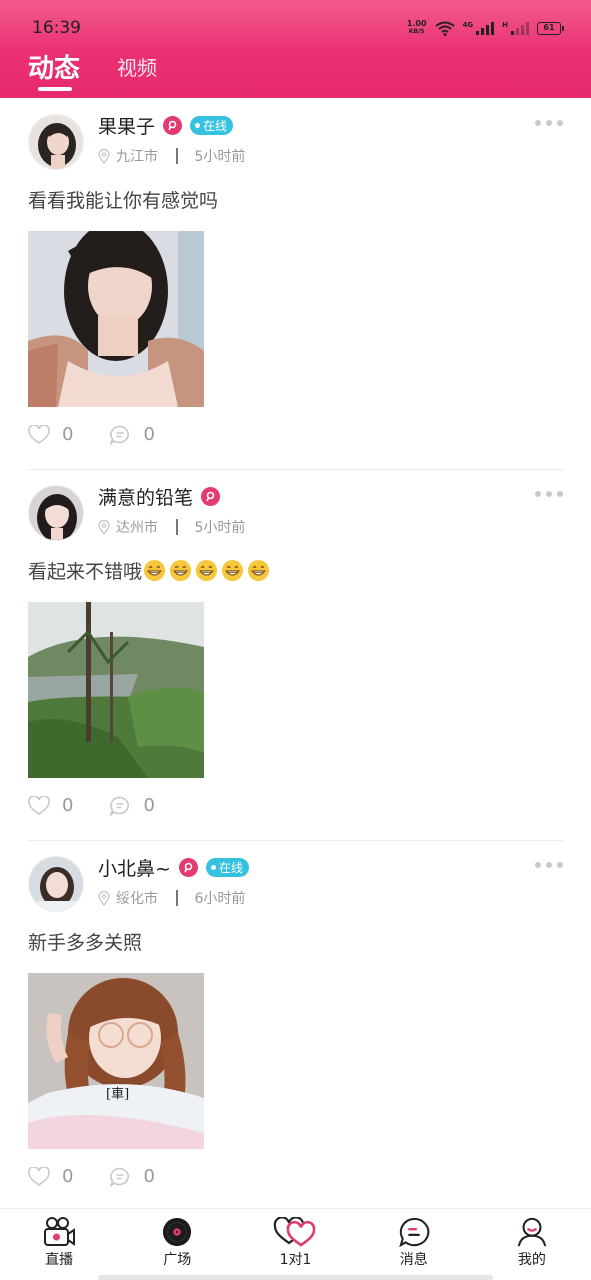 The height and width of the screenshot is (1280, 591). What do you see at coordinates (479, 28) in the screenshot?
I see `cell-signal-icon: 4G` at bounding box center [479, 28].